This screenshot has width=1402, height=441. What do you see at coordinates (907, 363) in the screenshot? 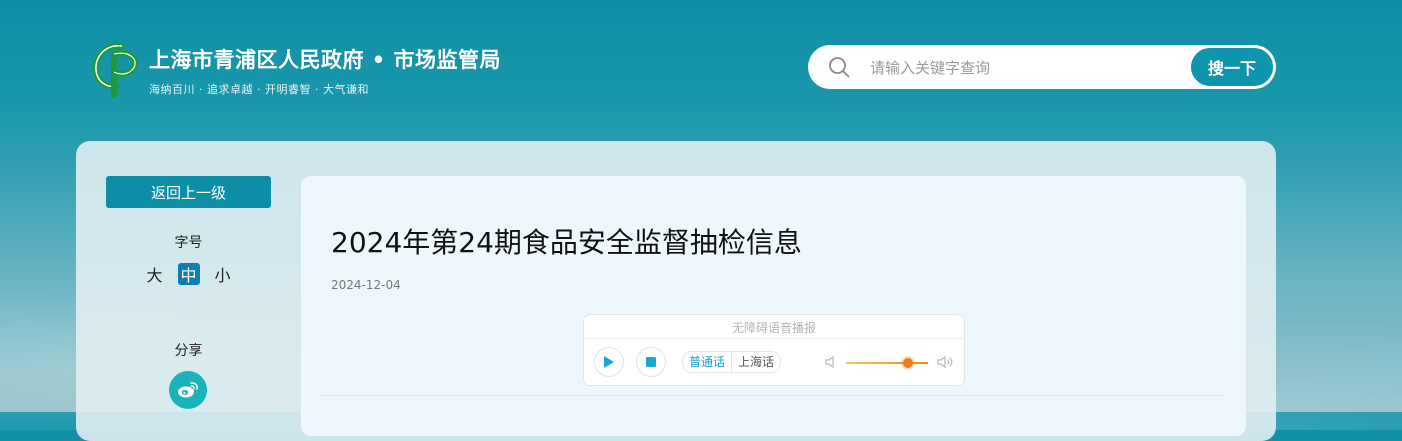
I see `volume-slider-handle` at bounding box center [907, 363].